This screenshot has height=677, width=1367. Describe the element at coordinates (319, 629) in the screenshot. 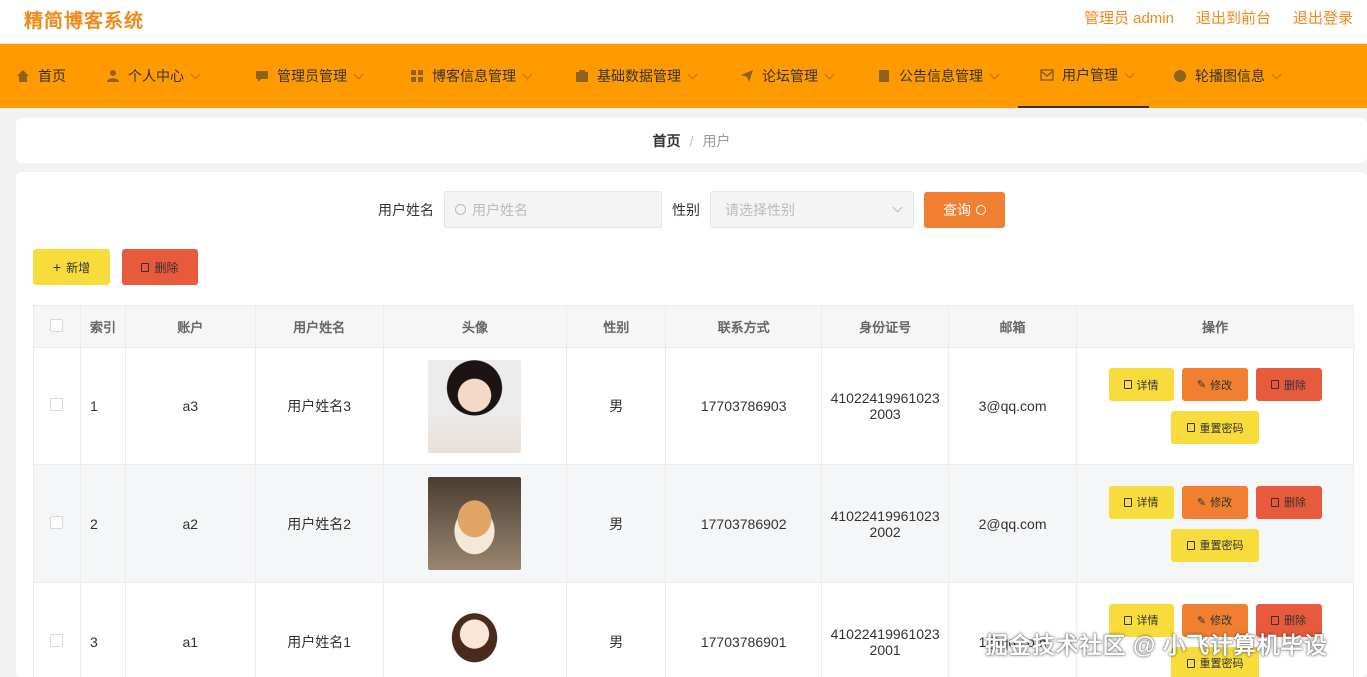

I see `name-cell: 用户姓名1` at that location.